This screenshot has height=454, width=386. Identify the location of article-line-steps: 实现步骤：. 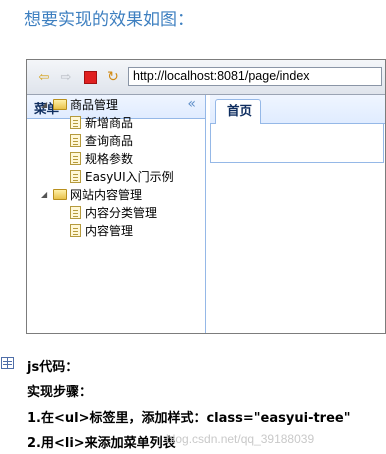
(60, 392).